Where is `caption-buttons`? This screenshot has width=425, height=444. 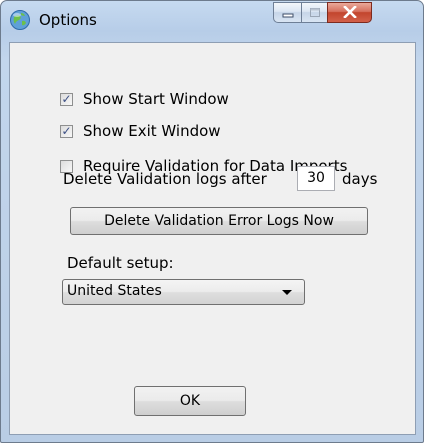
caption-buttons is located at coordinates (345, 13).